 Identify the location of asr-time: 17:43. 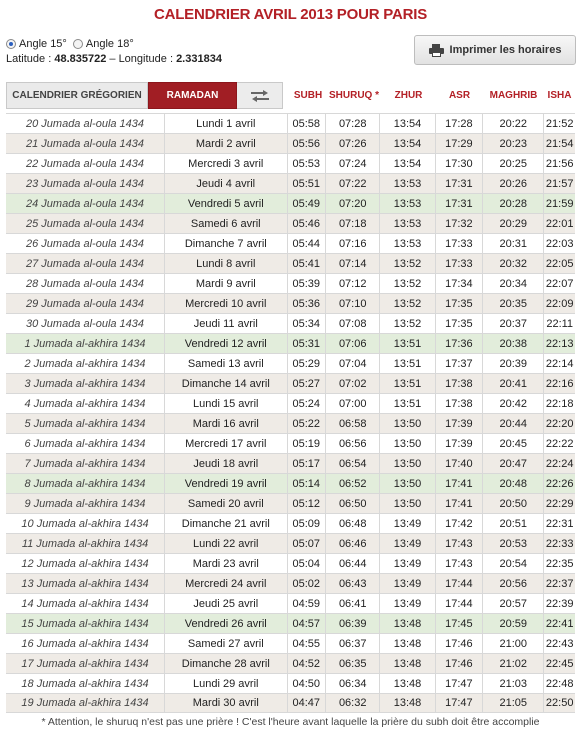
(458, 563).